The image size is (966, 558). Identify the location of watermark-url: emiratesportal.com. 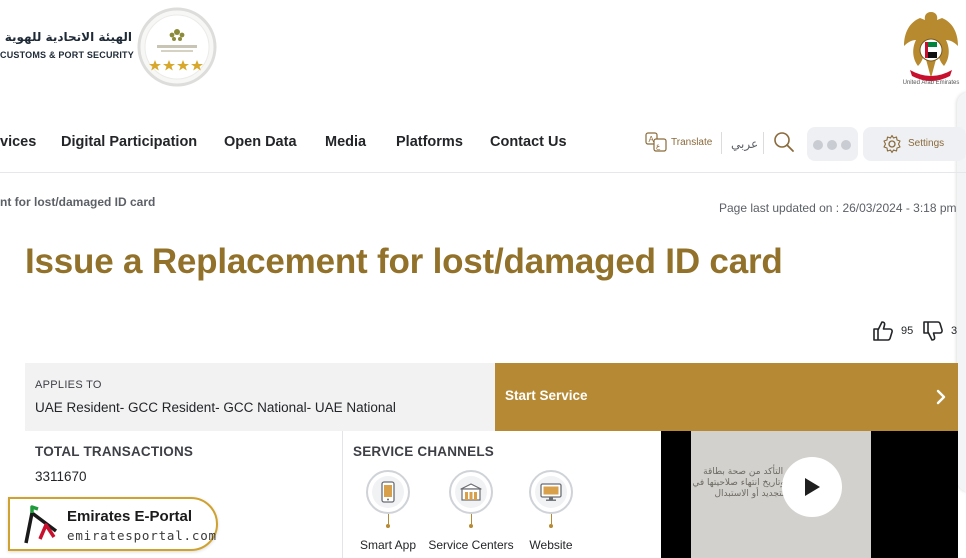
(142, 535).